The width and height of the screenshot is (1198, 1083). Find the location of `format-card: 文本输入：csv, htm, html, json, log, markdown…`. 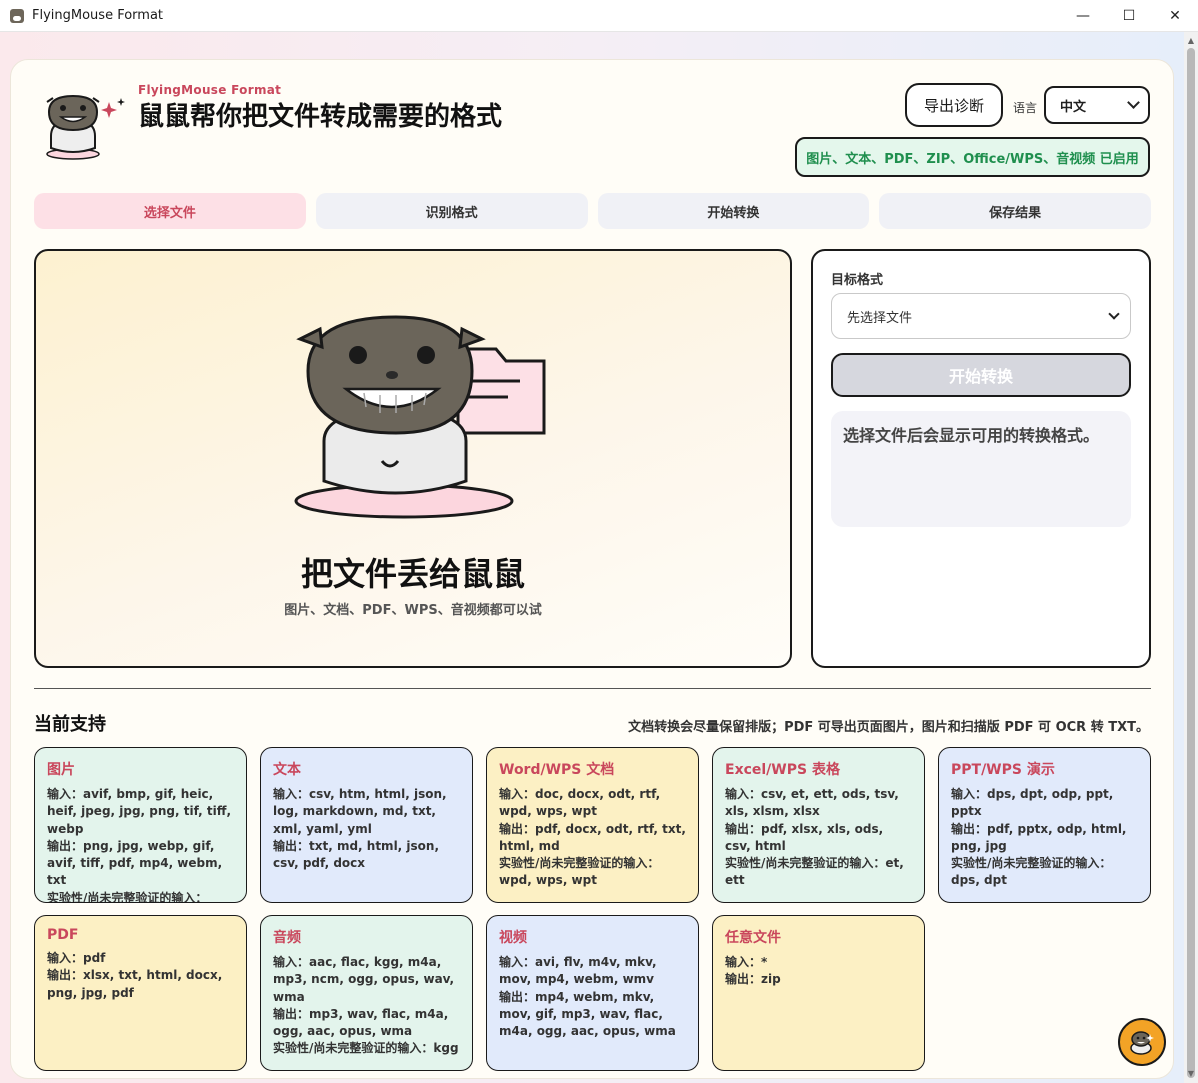

format-card: 文本输入：csv, htm, html, json, log, markdown… is located at coordinates (366, 825).